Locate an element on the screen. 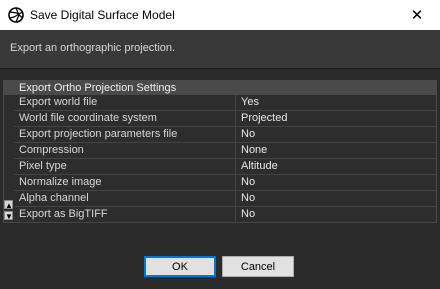  setting-row-export-world-file: Export world file Yes is located at coordinates (225, 103).